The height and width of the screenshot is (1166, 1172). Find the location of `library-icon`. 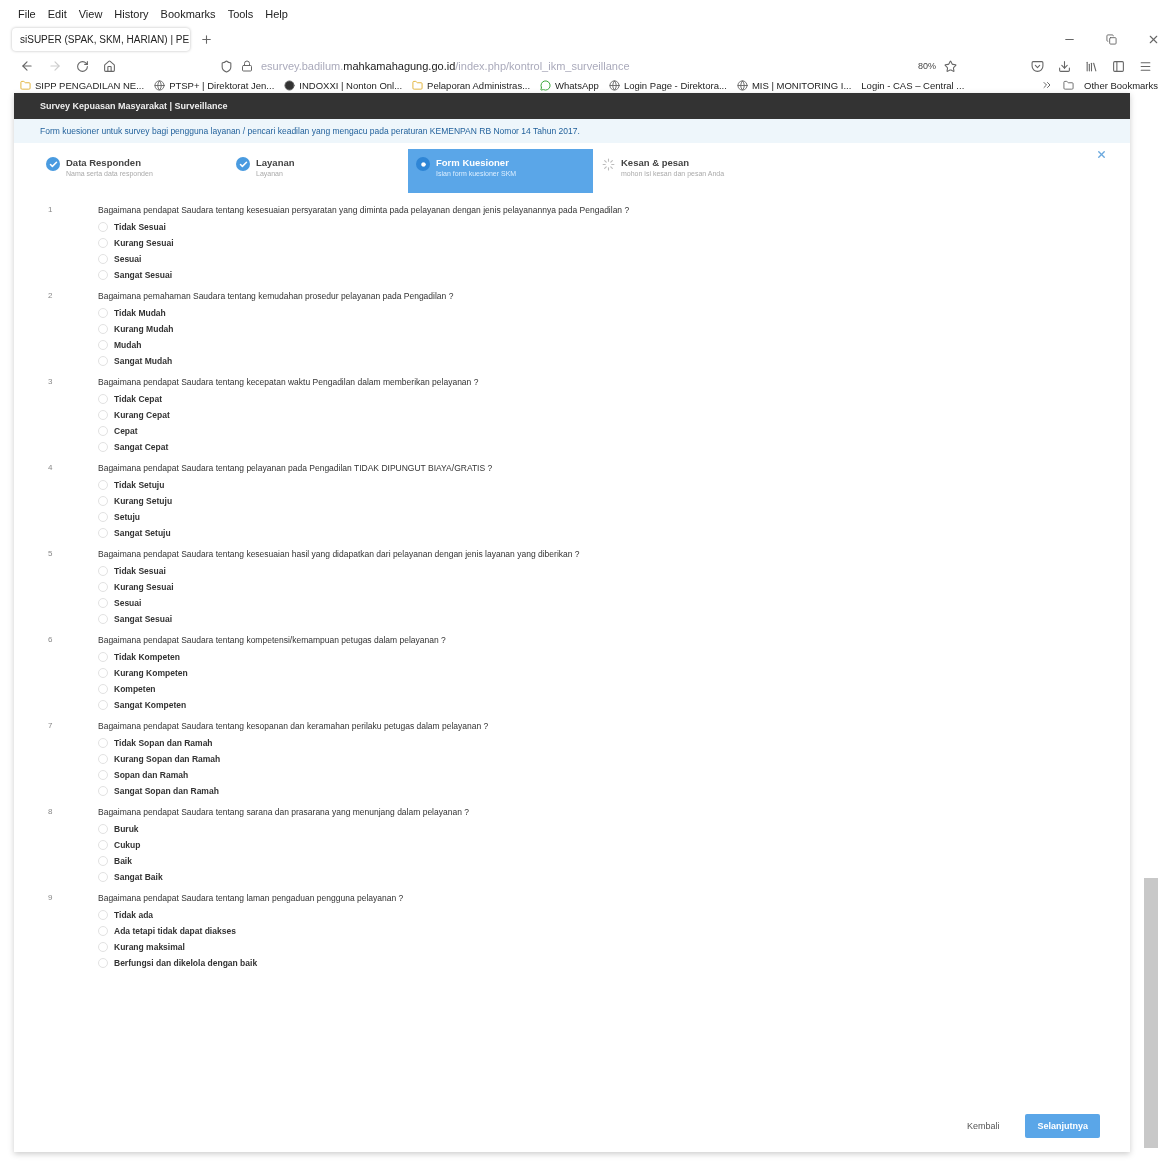

library-icon is located at coordinates (1091, 66).